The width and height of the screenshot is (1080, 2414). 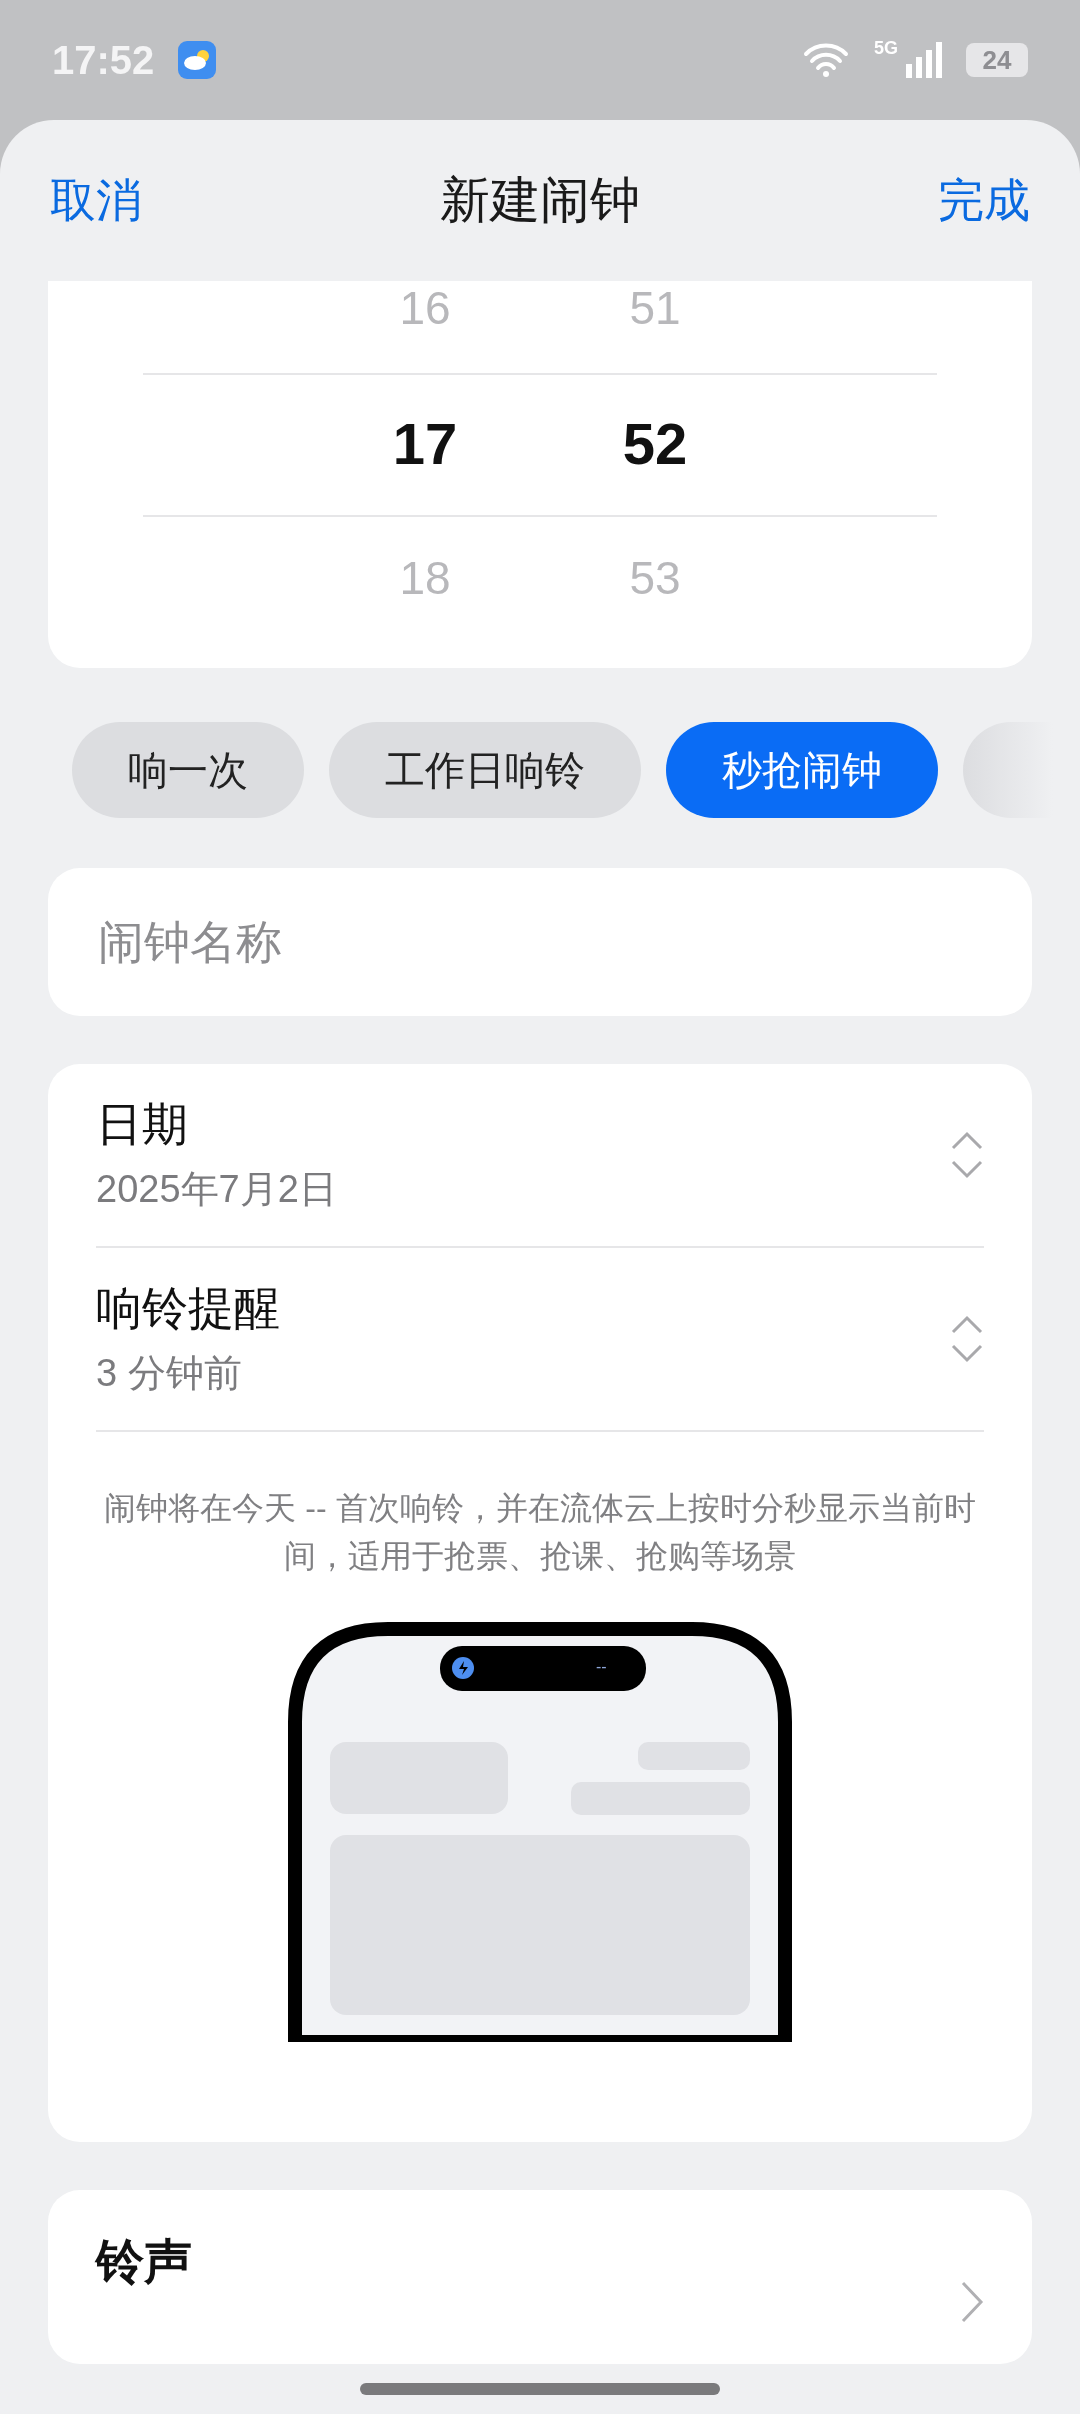 What do you see at coordinates (997, 60) in the screenshot?
I see `battery-indicator: 24` at bounding box center [997, 60].